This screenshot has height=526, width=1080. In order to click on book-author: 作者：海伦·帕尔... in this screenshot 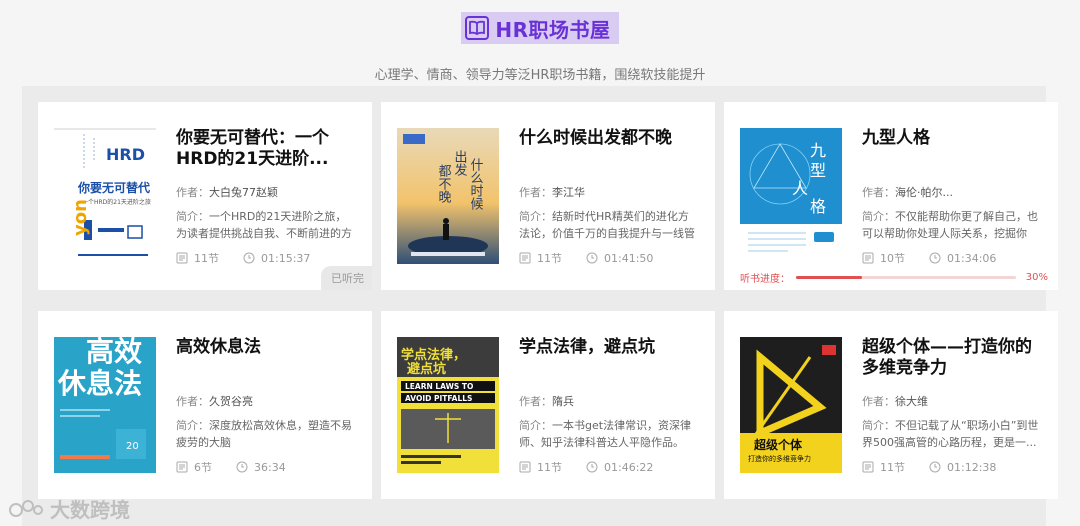, I will do `click(952, 192)`.